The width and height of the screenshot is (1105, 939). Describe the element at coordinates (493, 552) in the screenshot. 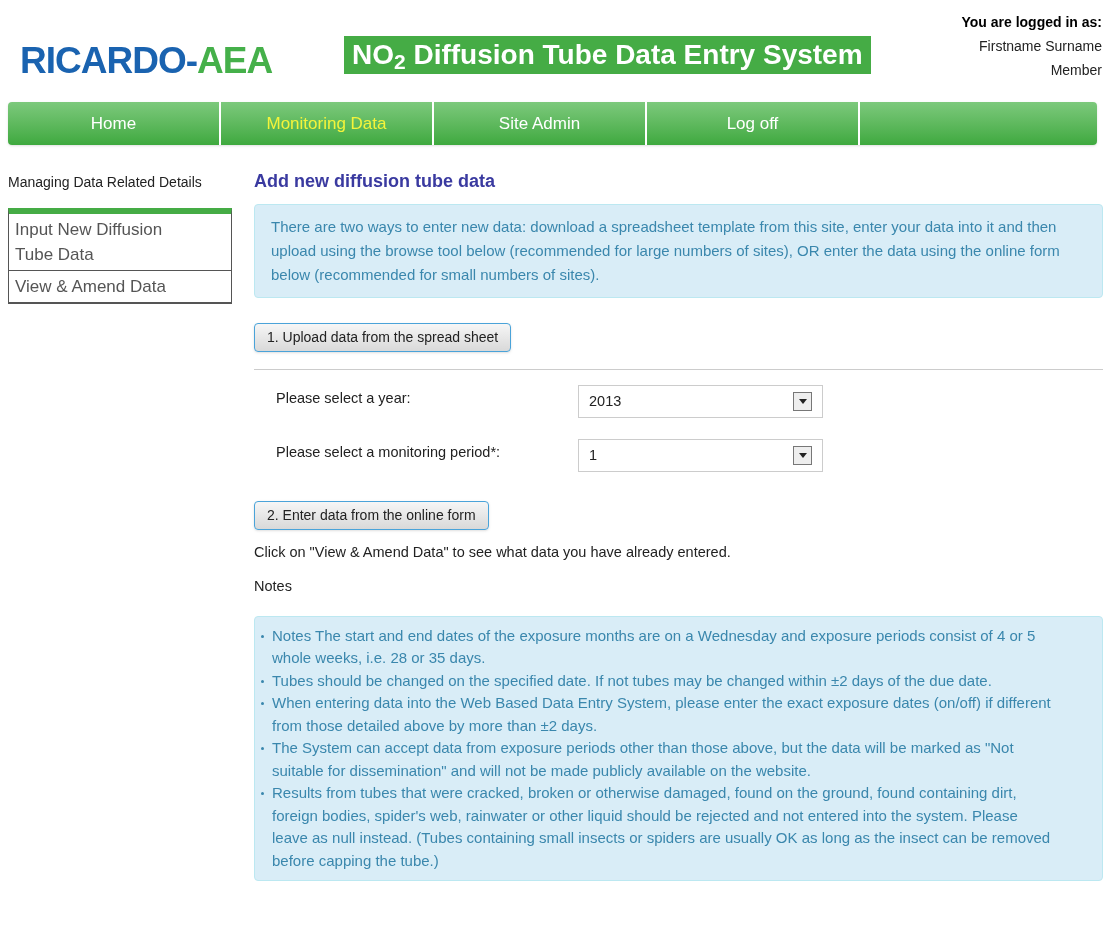

I see `hint-text: Click on "View & Amend Data" to see what data you have already entered.` at that location.